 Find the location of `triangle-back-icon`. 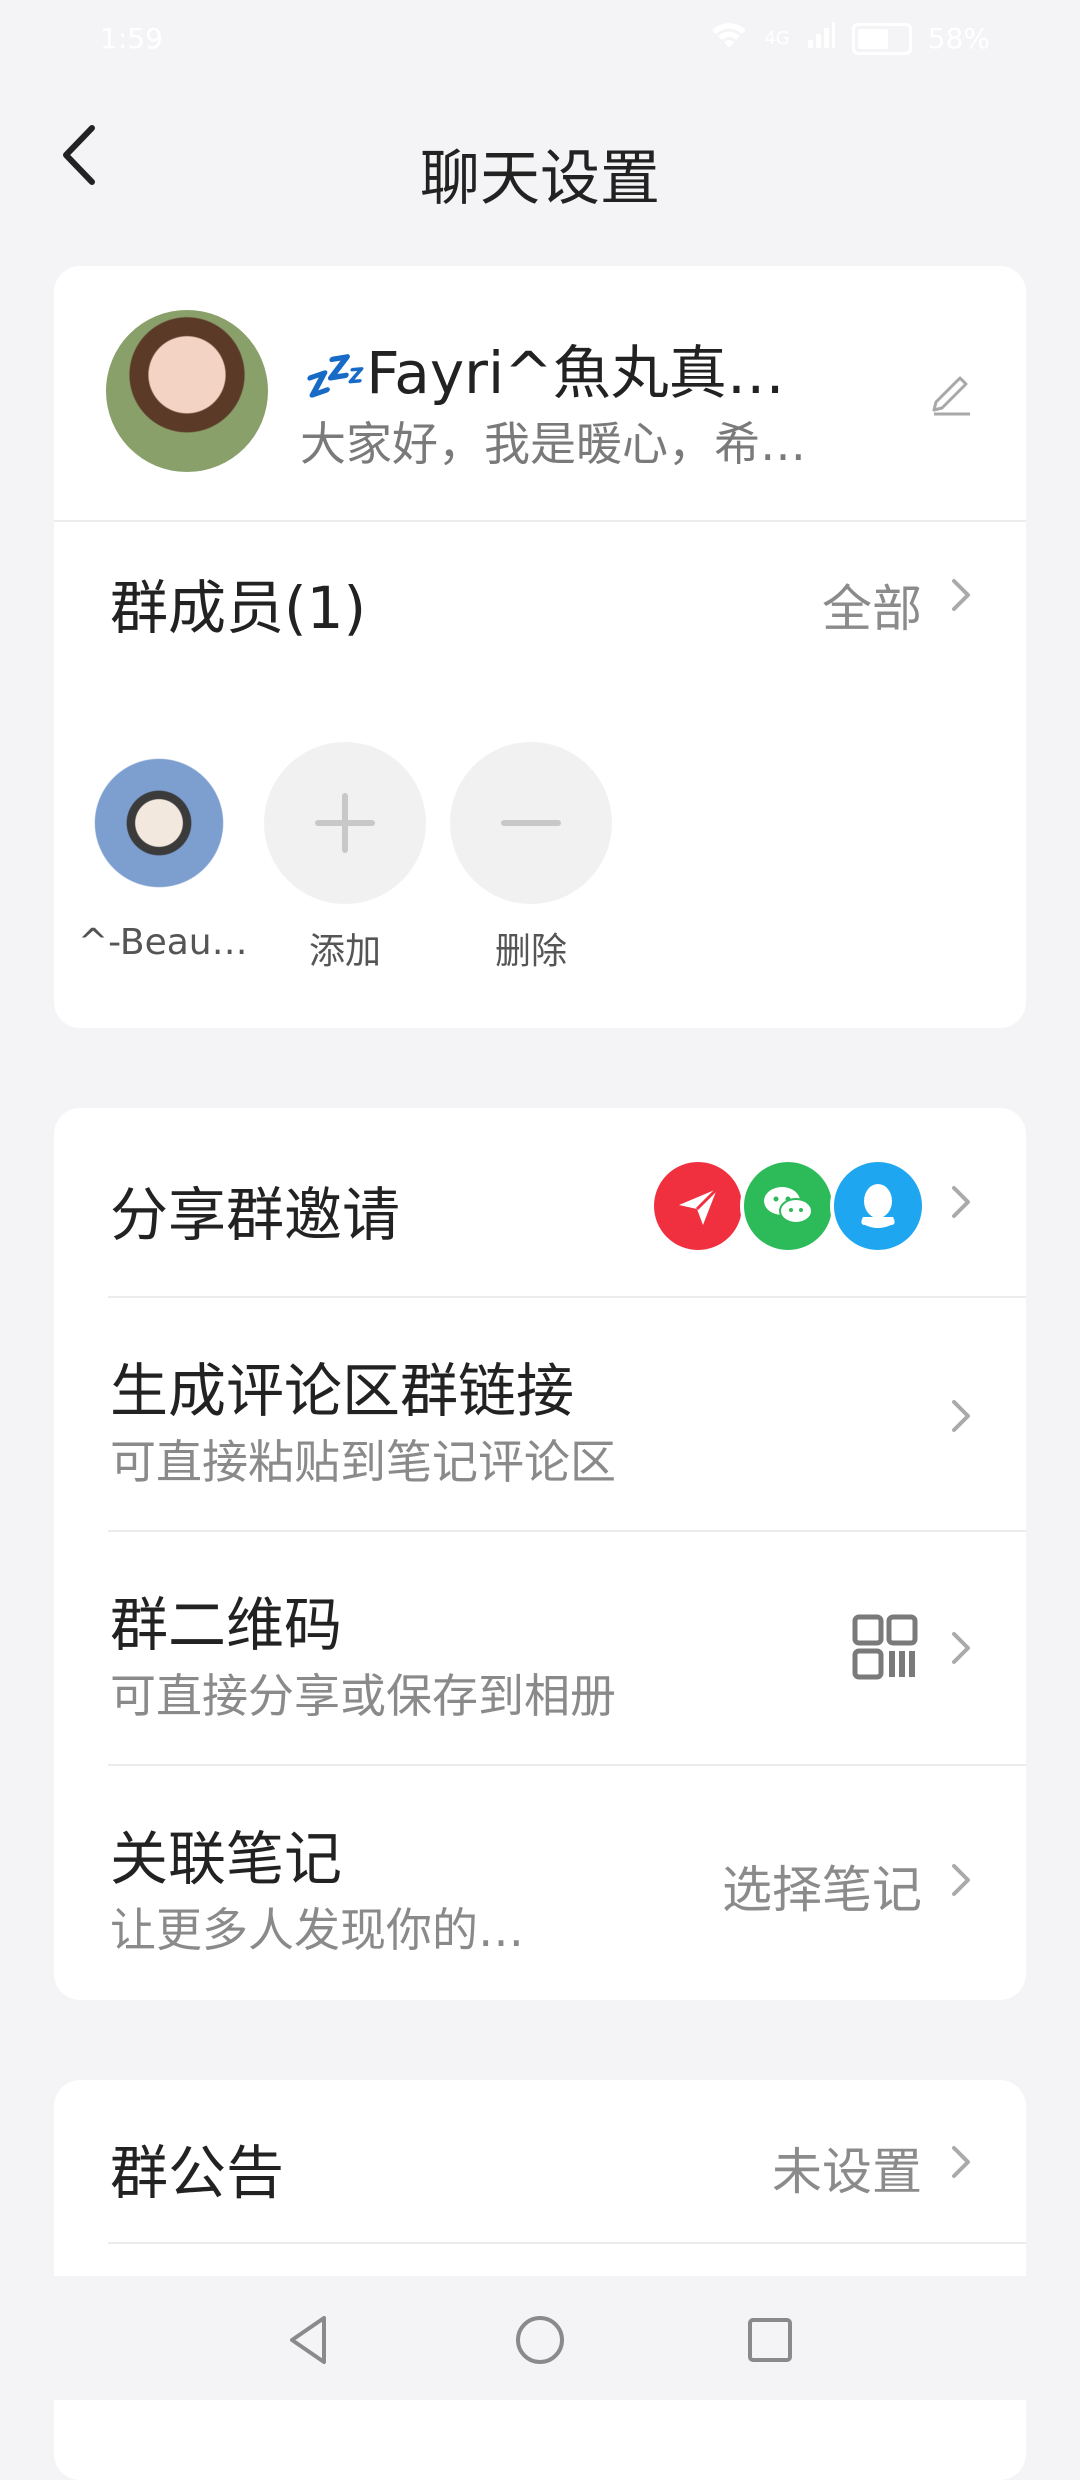

triangle-back-icon is located at coordinates (308, 2340).